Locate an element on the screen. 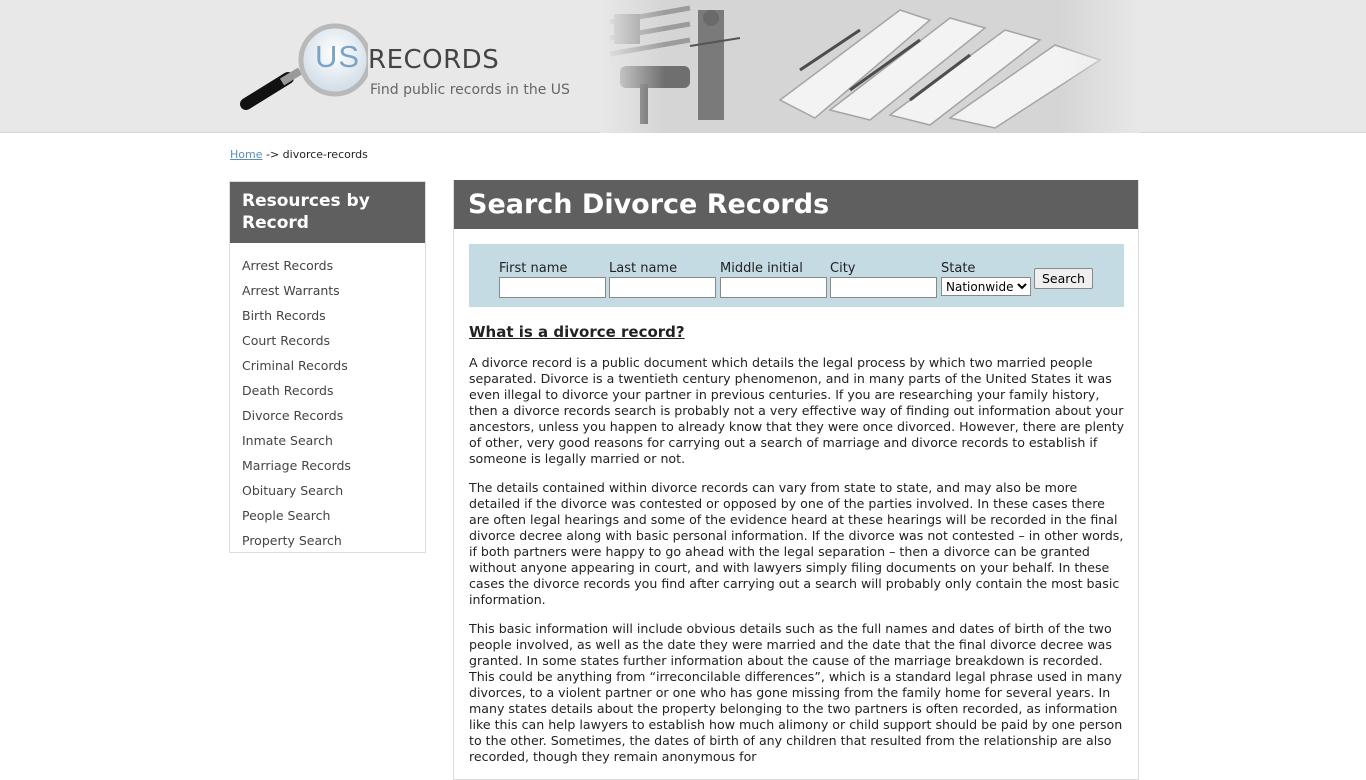 This screenshot has width=1366, height=780. first-name-field-group: First name is located at coordinates (552, 279).